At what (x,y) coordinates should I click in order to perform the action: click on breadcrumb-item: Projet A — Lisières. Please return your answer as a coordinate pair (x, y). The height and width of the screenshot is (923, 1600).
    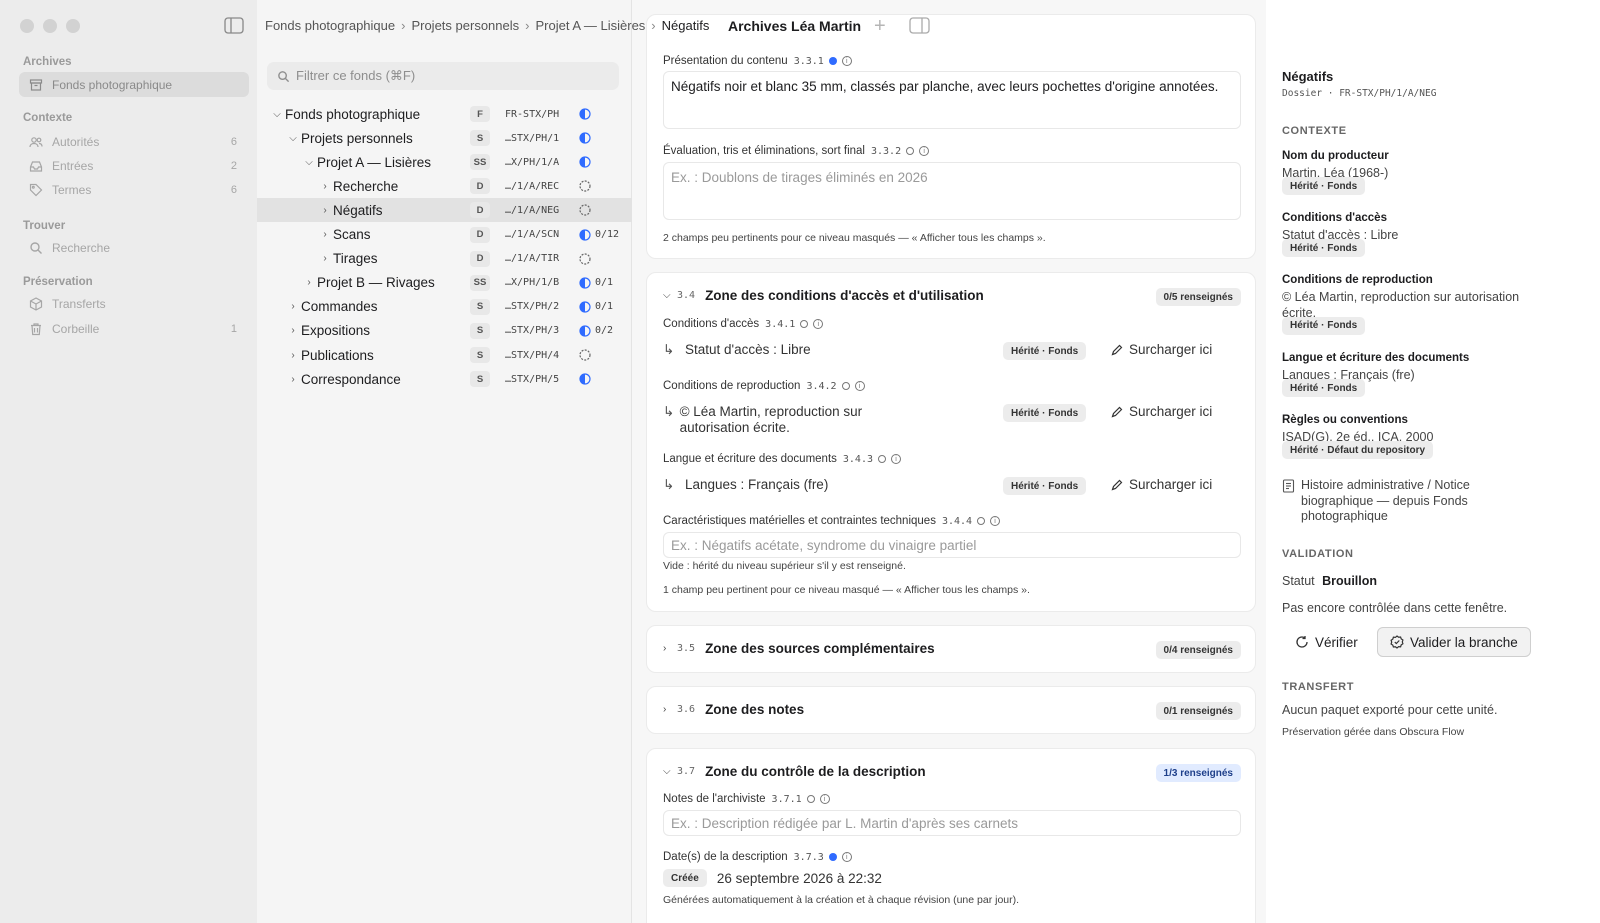
    Looking at the image, I should click on (590, 25).